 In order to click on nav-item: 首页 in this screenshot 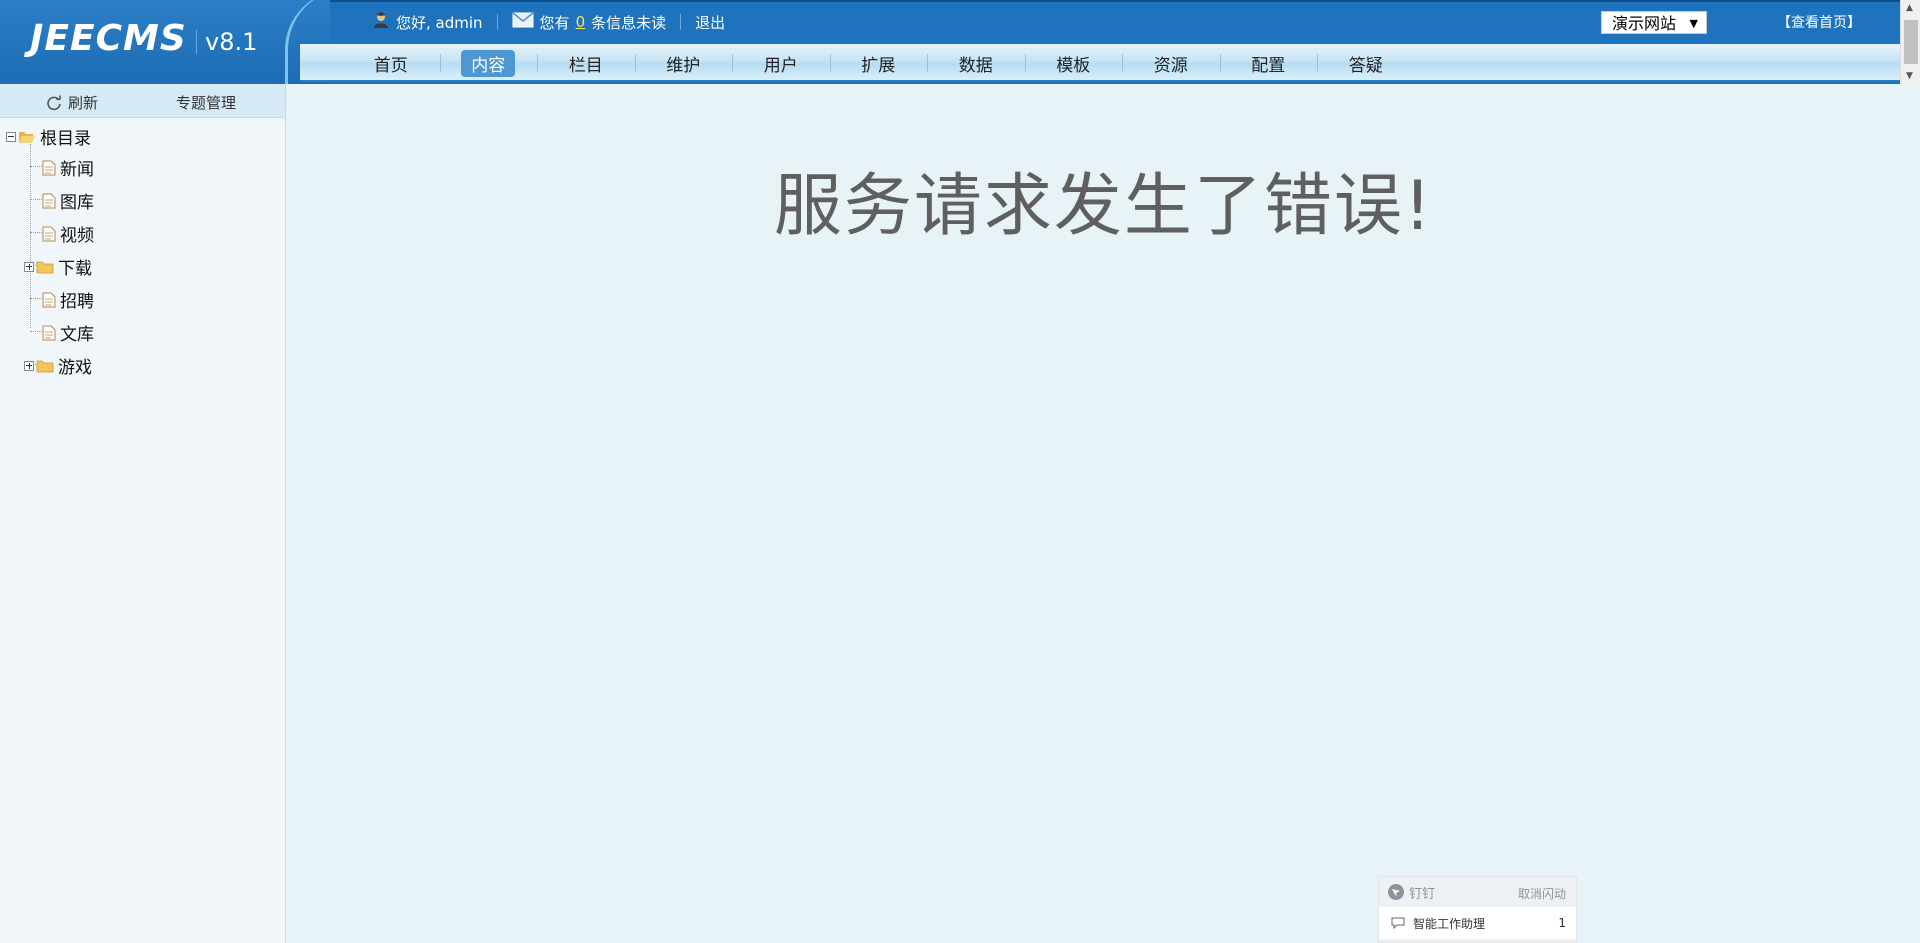, I will do `click(391, 63)`.